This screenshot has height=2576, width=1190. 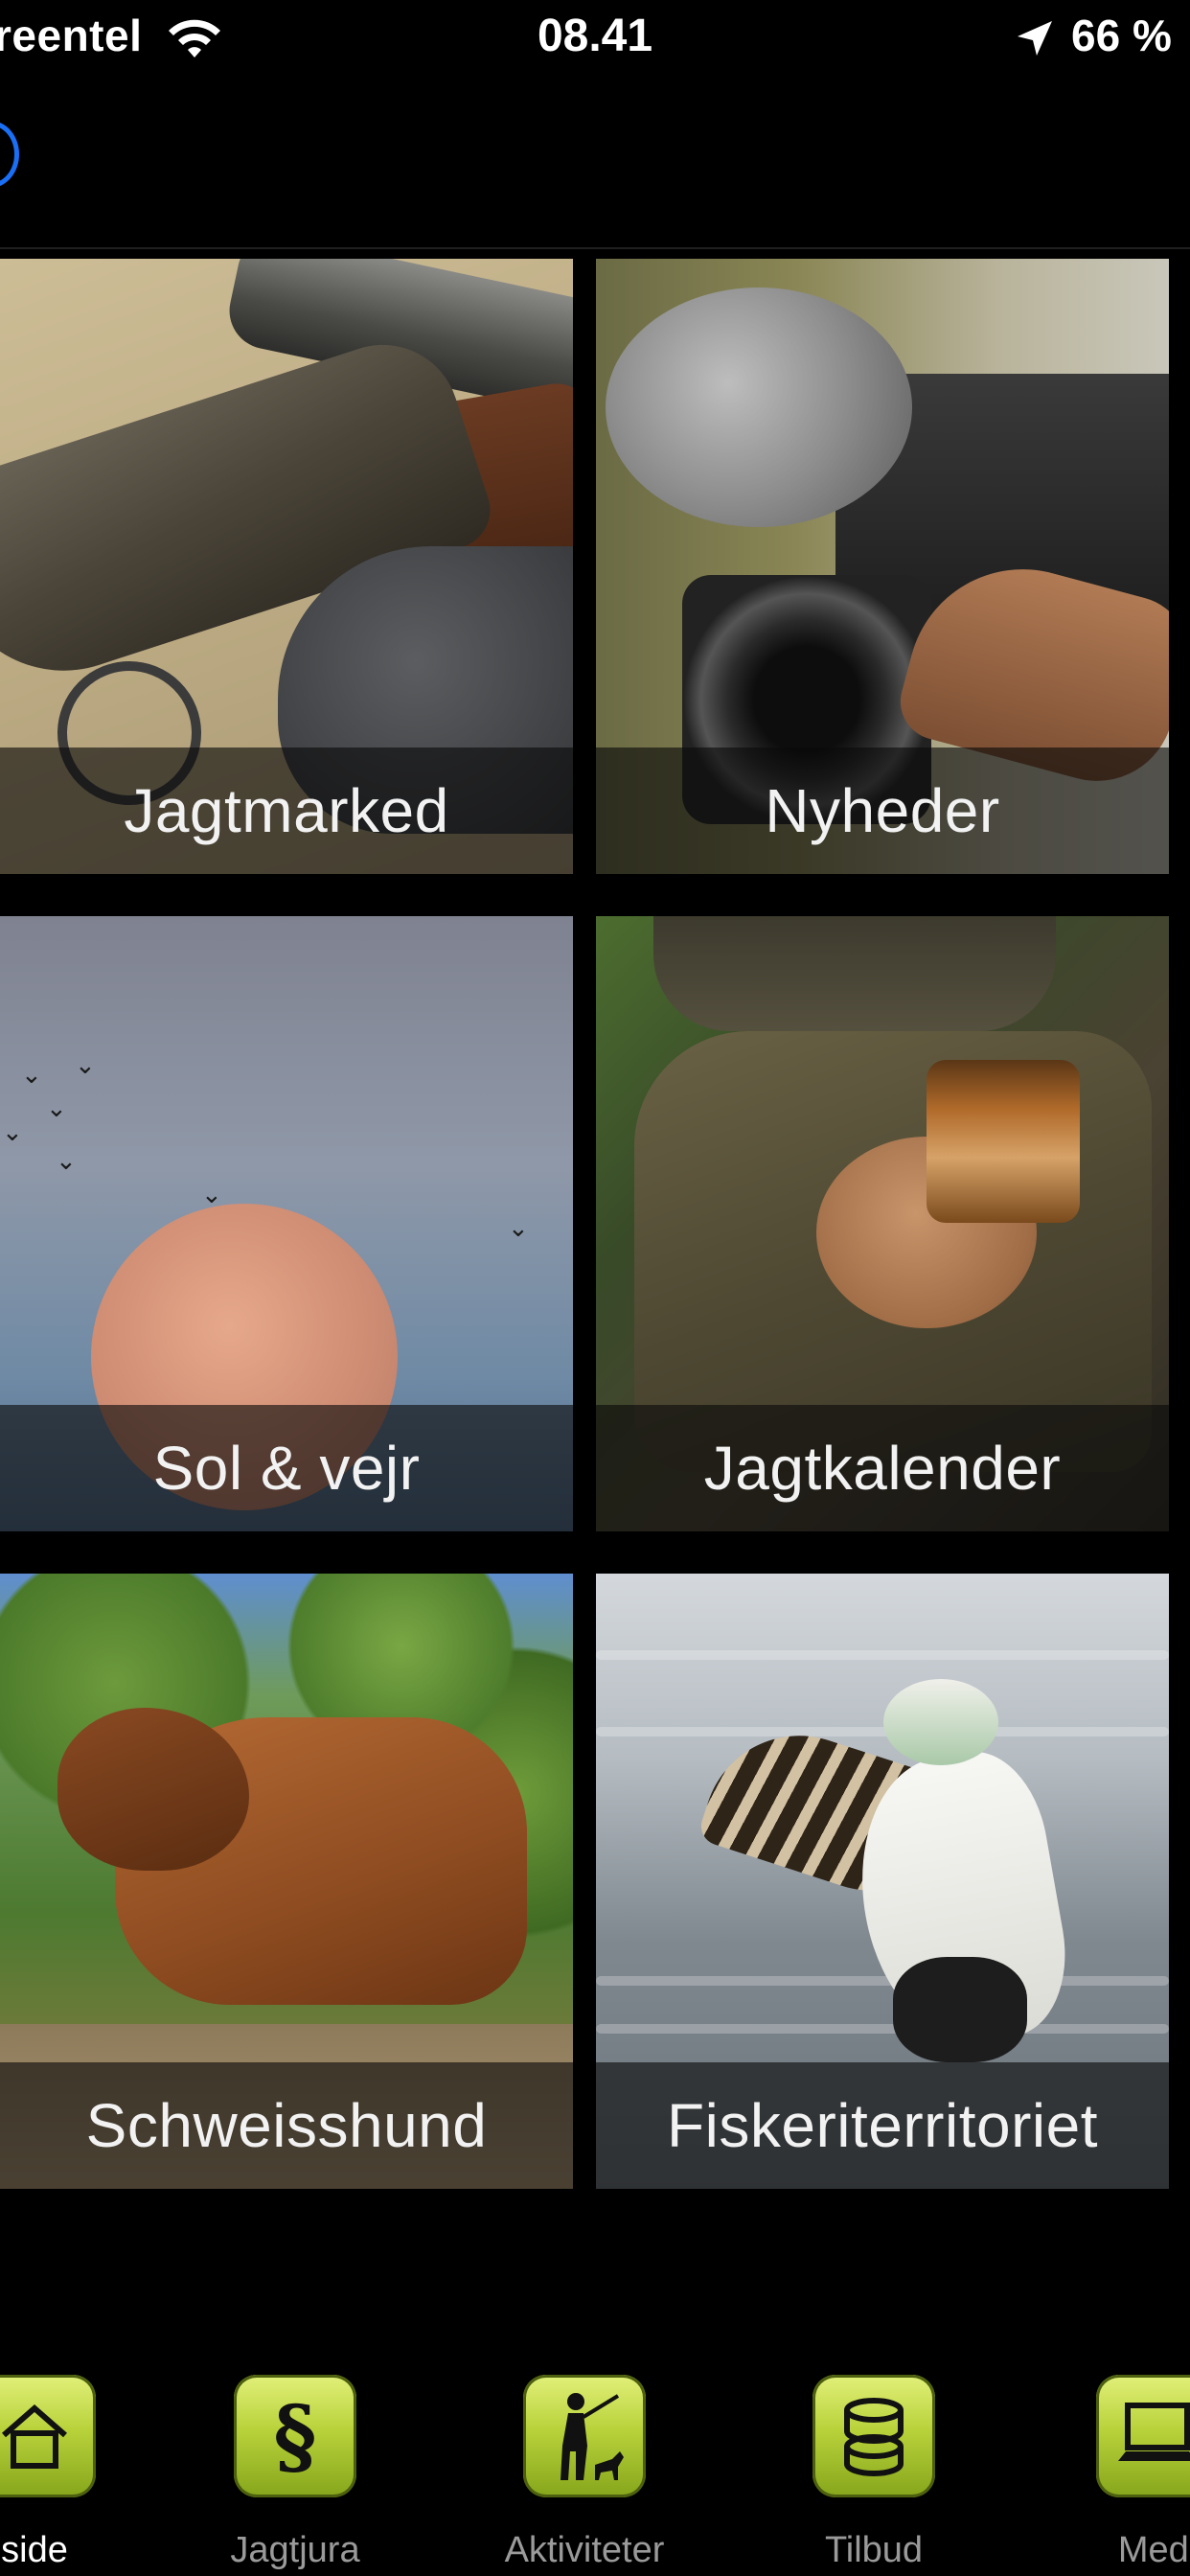 What do you see at coordinates (595, 167) in the screenshot?
I see `navigation-bar` at bounding box center [595, 167].